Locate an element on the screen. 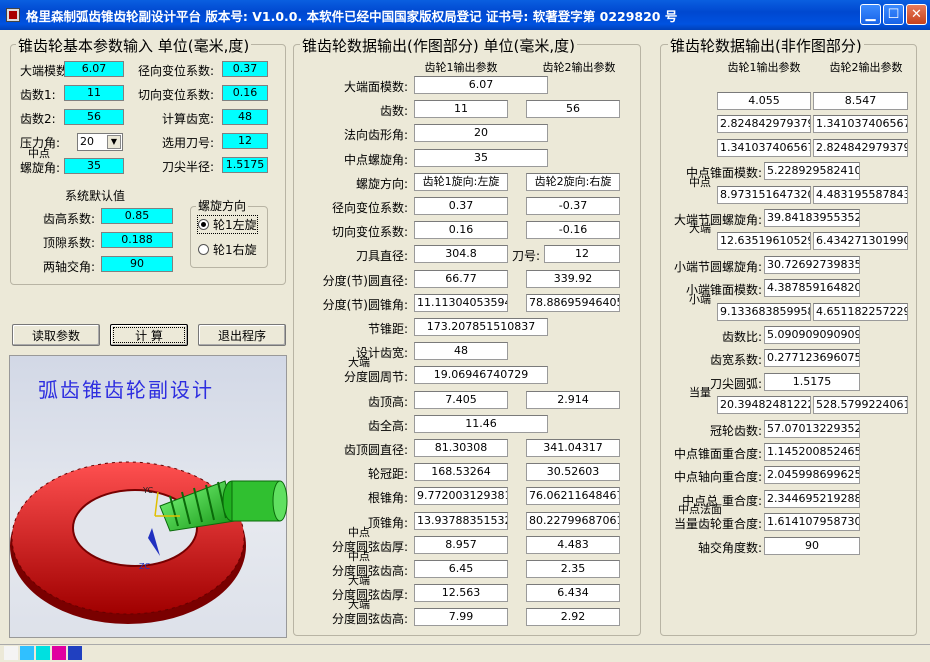 This screenshot has width=930, height=662. nondrawing-value: 5.22892958241057 is located at coordinates (812, 171).